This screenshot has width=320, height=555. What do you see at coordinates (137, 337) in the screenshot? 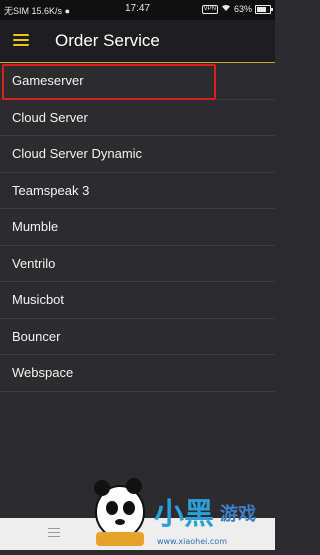
I see `service-item-bouncer: Bouncer` at bounding box center [137, 337].